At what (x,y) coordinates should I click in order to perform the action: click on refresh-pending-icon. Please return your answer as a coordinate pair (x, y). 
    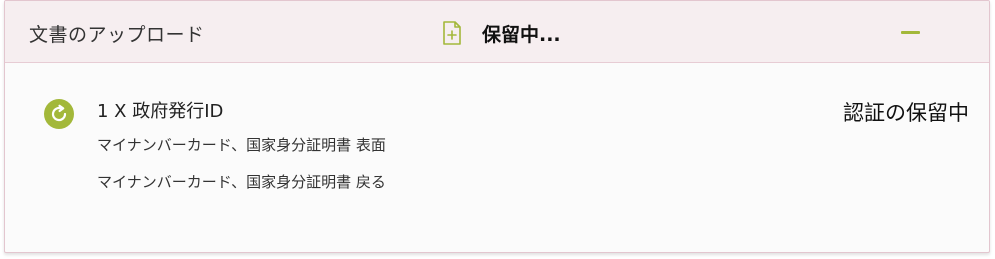
    Looking at the image, I should click on (59, 114).